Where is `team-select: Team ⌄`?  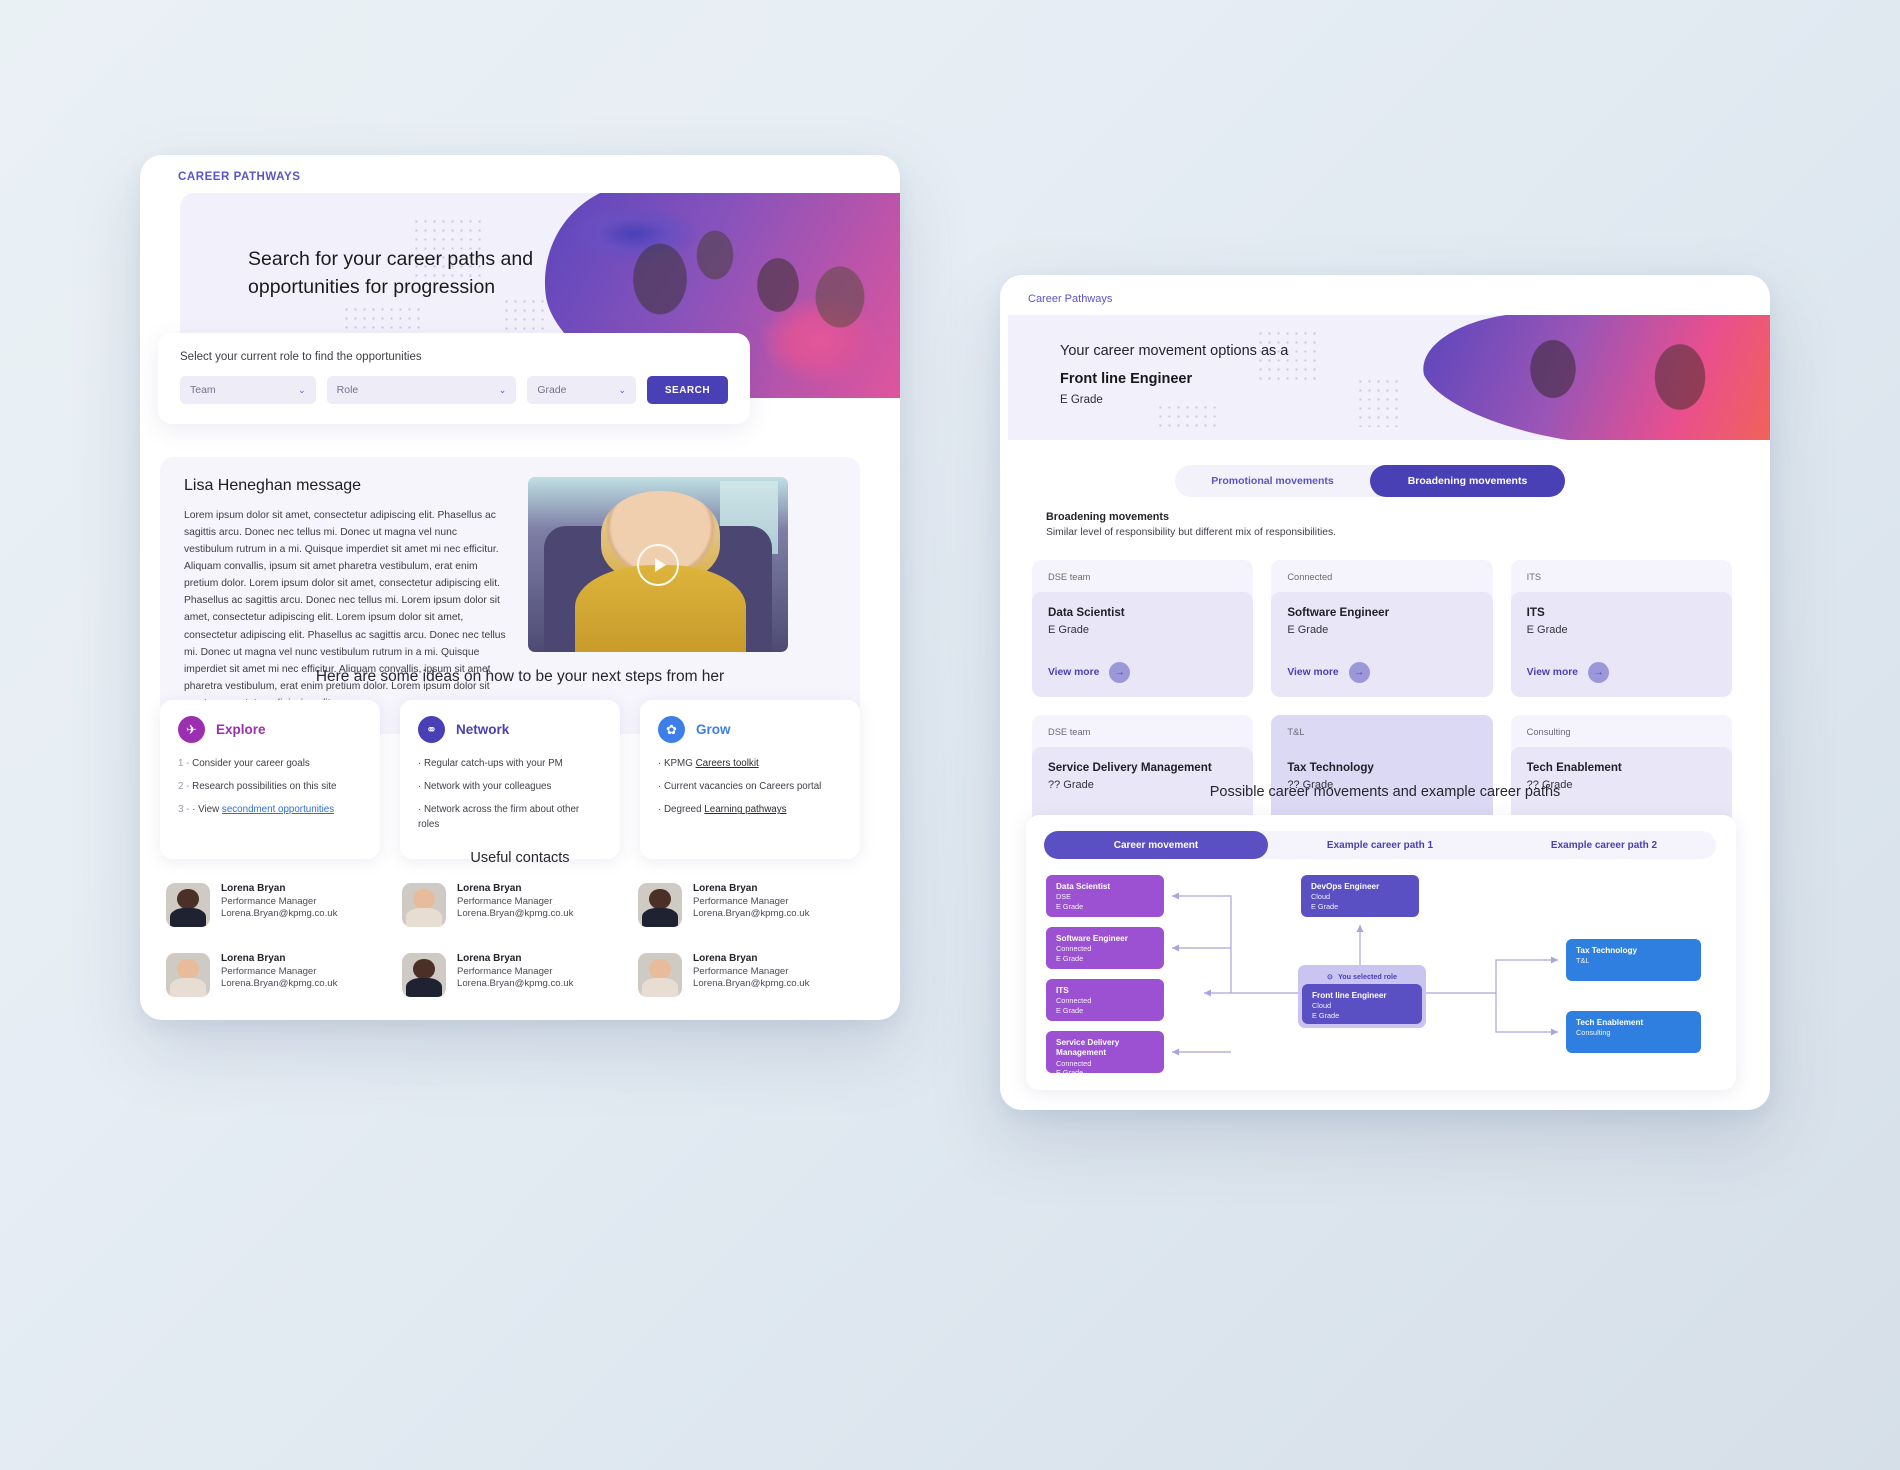 team-select: Team ⌄ is located at coordinates (248, 390).